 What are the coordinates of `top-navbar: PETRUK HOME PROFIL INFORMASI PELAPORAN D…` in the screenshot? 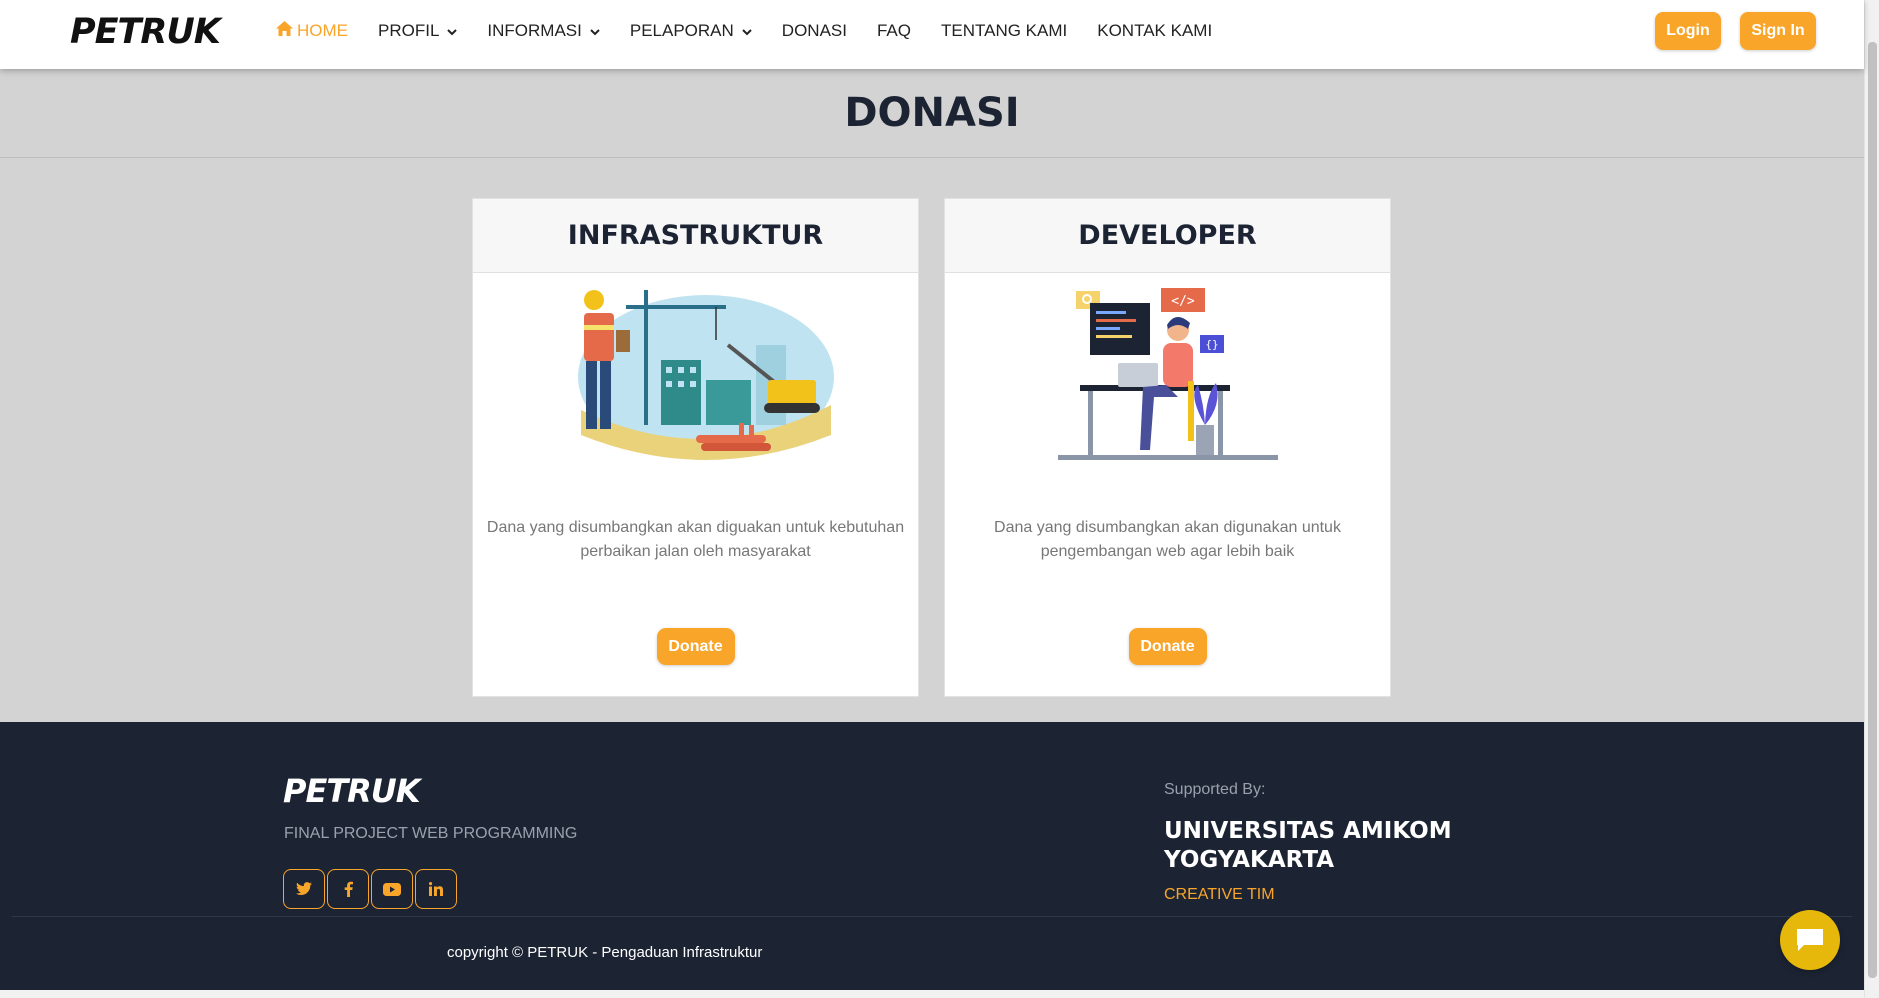 It's located at (932, 34).